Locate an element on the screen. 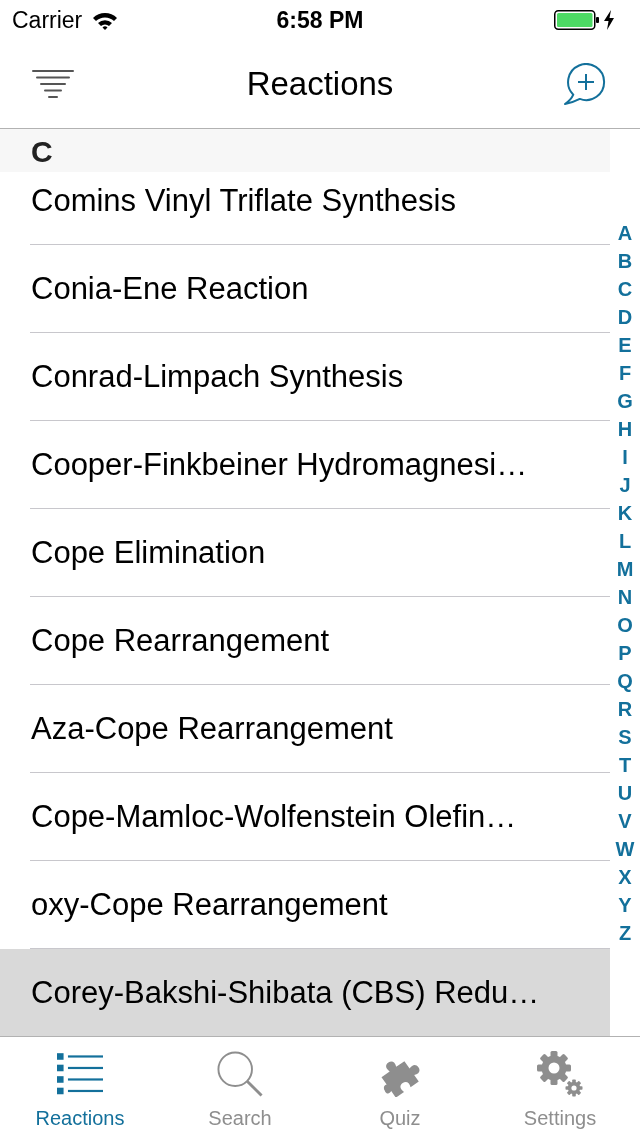 Image resolution: width=640 pixels, height=1136 pixels. index-letter: H is located at coordinates (625, 428).